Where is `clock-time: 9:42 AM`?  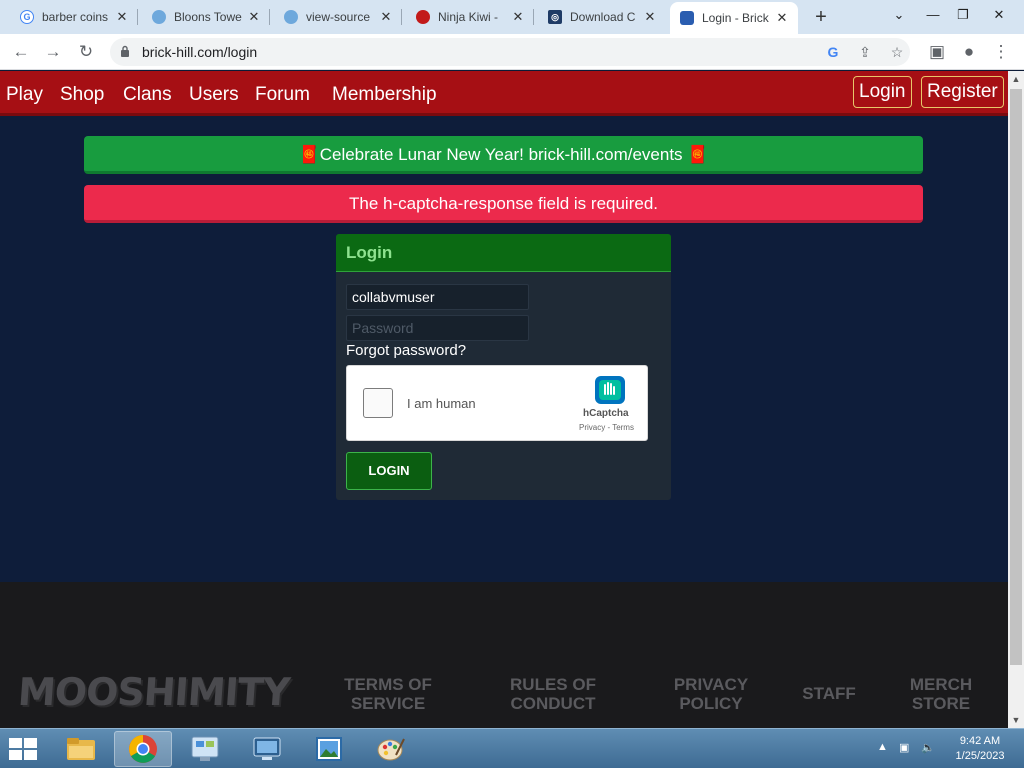
clock-time: 9:42 AM is located at coordinates (980, 741).